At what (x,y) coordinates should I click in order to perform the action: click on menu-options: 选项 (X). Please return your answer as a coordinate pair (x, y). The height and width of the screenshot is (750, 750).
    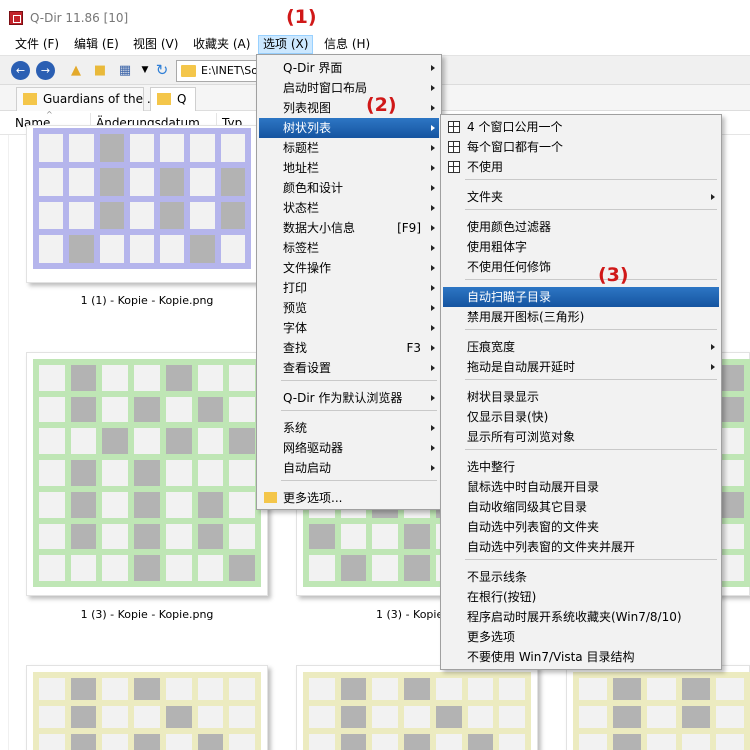
    Looking at the image, I should click on (286, 44).